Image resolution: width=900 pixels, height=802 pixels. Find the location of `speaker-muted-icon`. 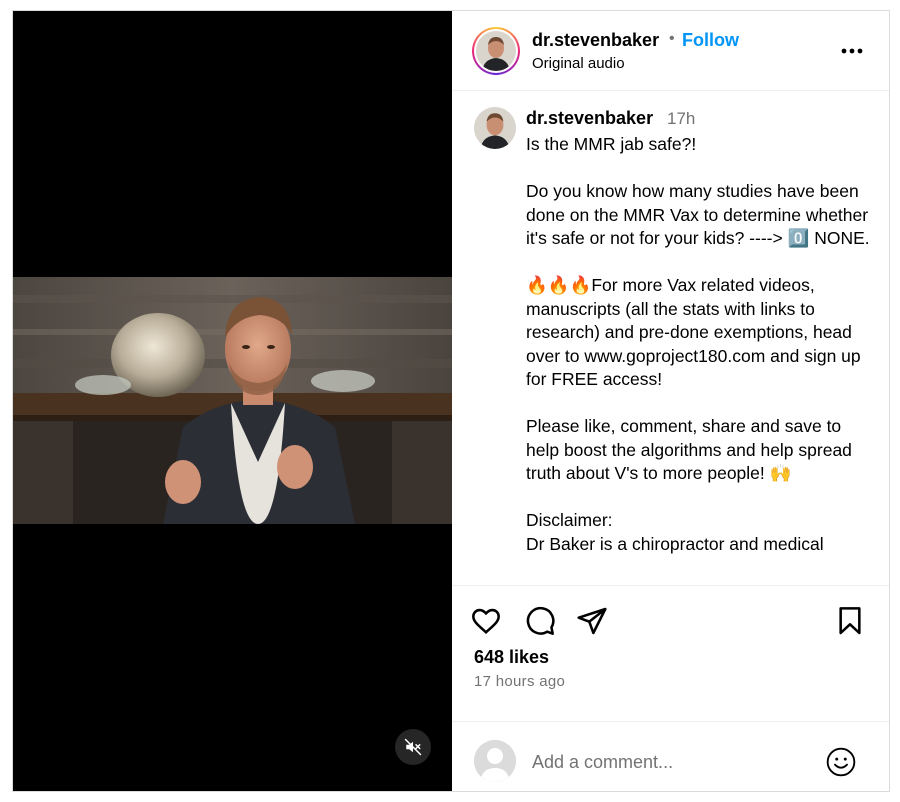

speaker-muted-icon is located at coordinates (413, 747).